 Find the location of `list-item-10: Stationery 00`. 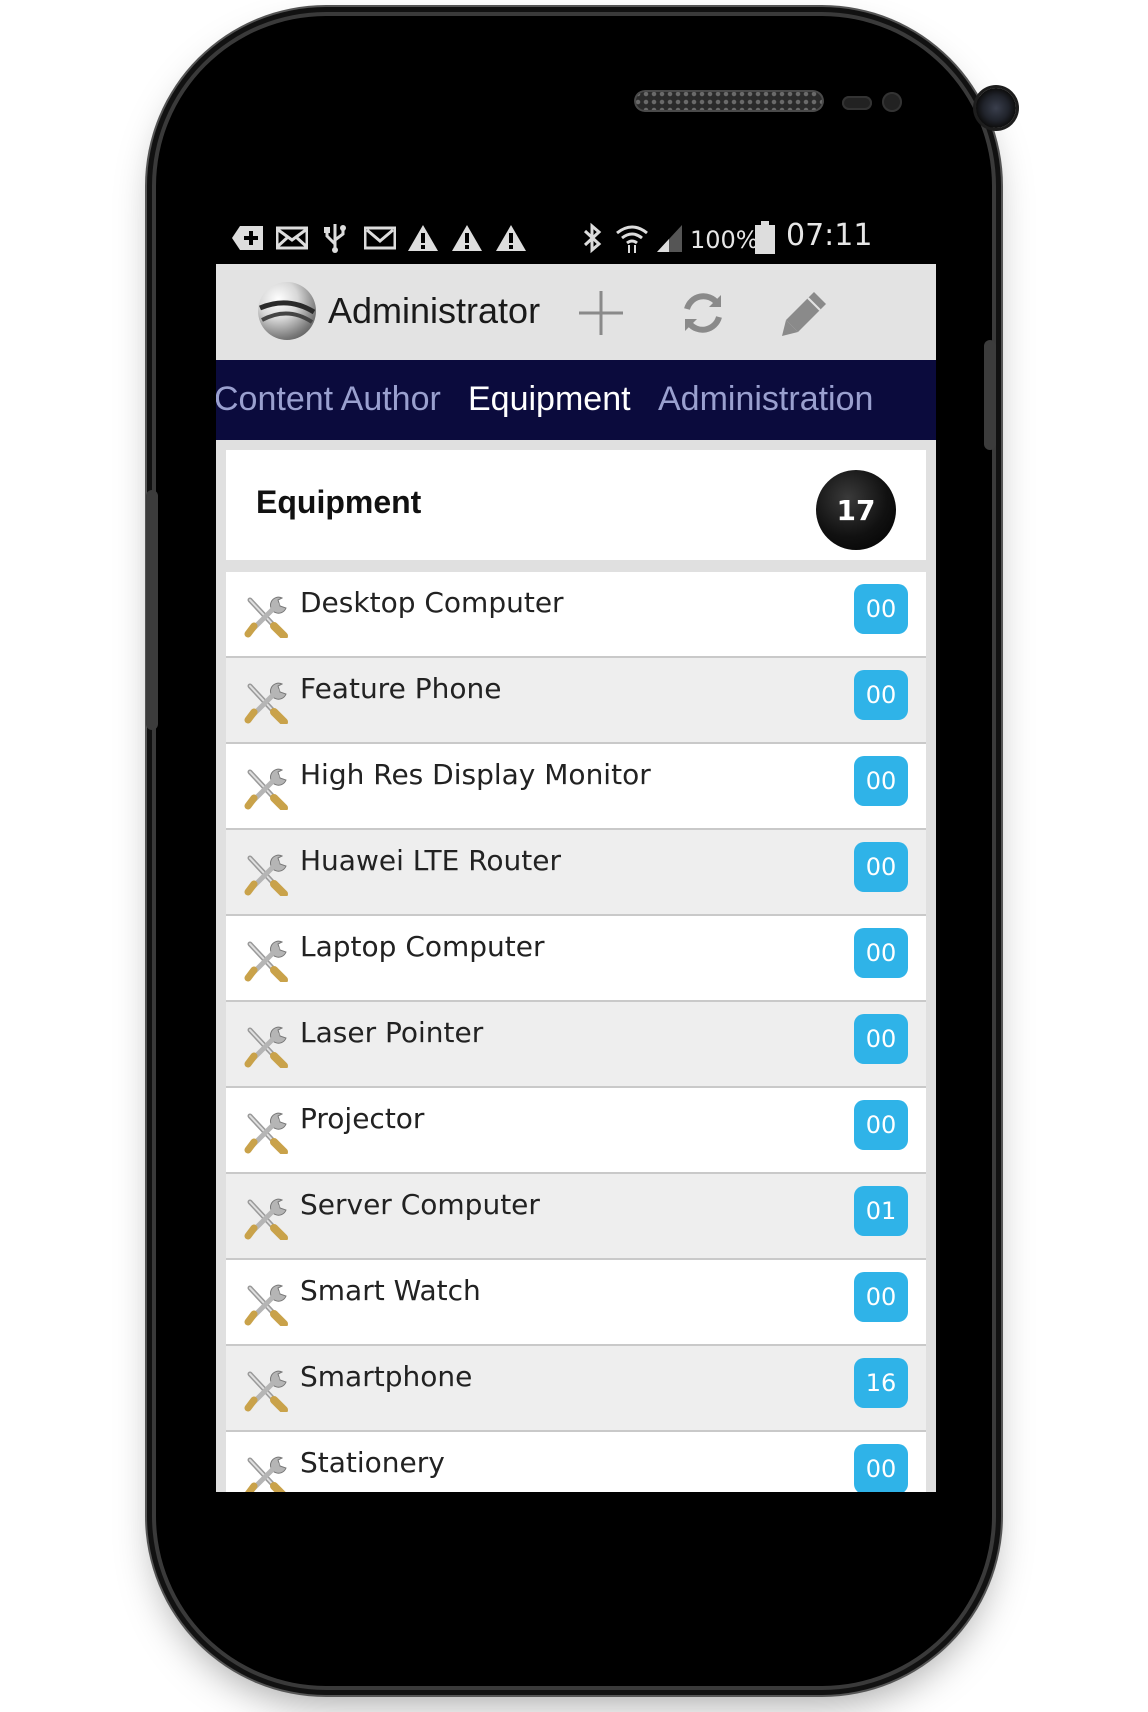

list-item-10: Stationery 00 is located at coordinates (576, 1462).